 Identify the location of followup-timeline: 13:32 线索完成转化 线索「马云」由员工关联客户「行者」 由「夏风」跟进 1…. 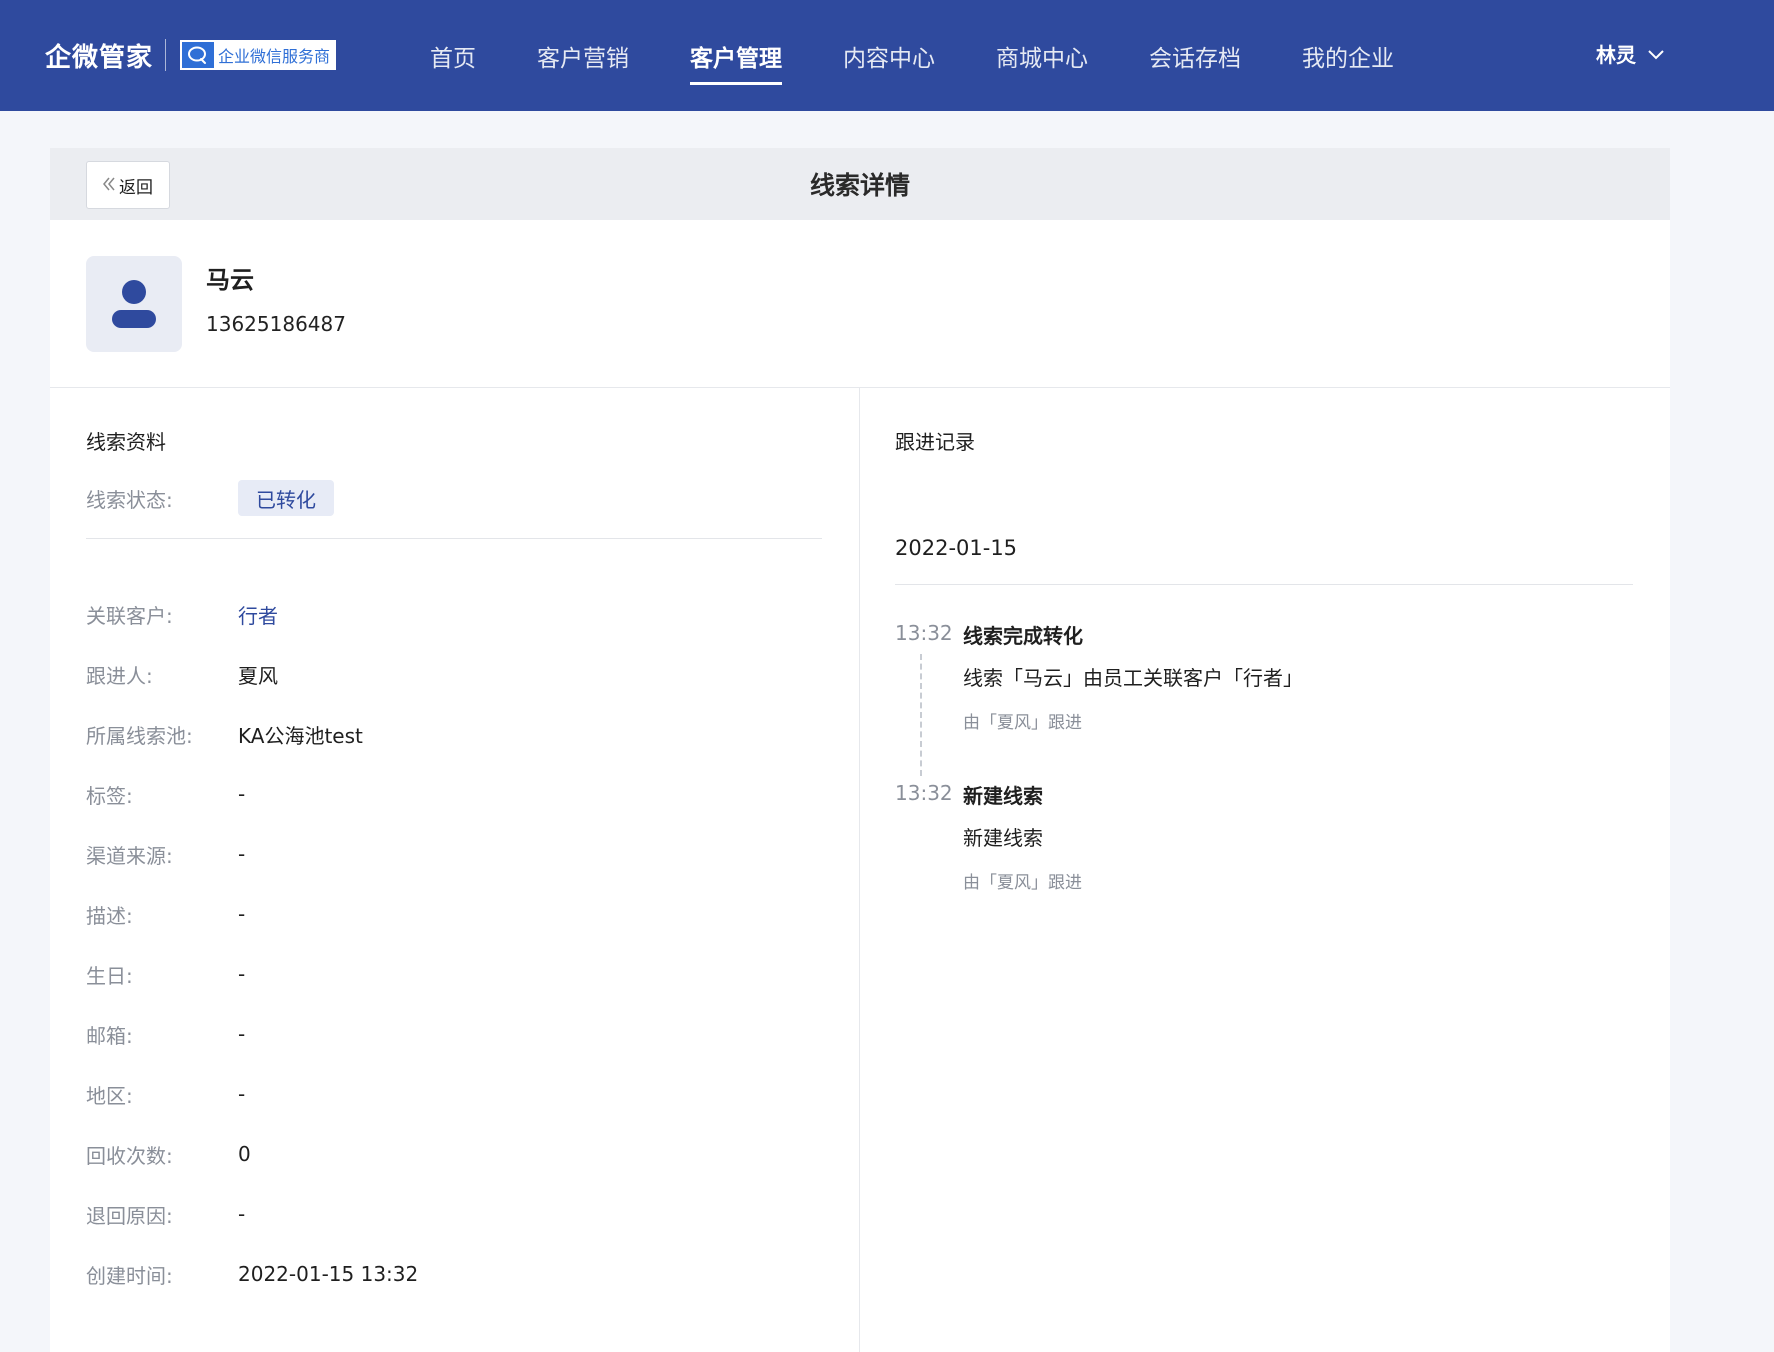
(1264, 744).